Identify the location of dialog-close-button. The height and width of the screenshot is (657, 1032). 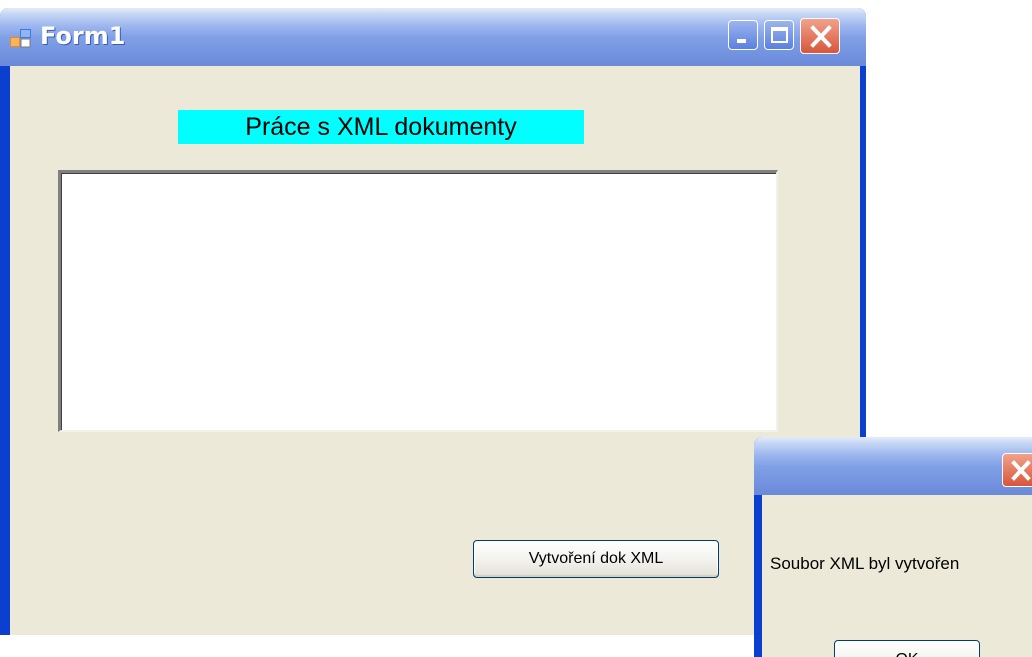
(1017, 470).